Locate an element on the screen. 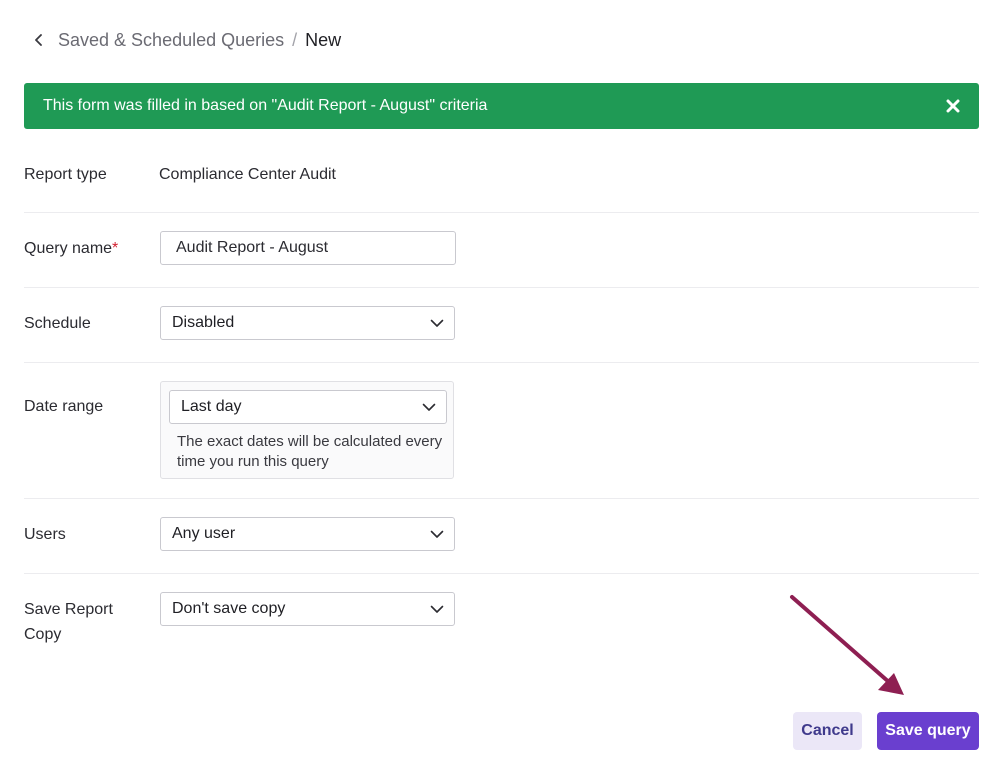 This screenshot has width=999, height=779. schedule-selected-value: Disabled is located at coordinates (203, 322).